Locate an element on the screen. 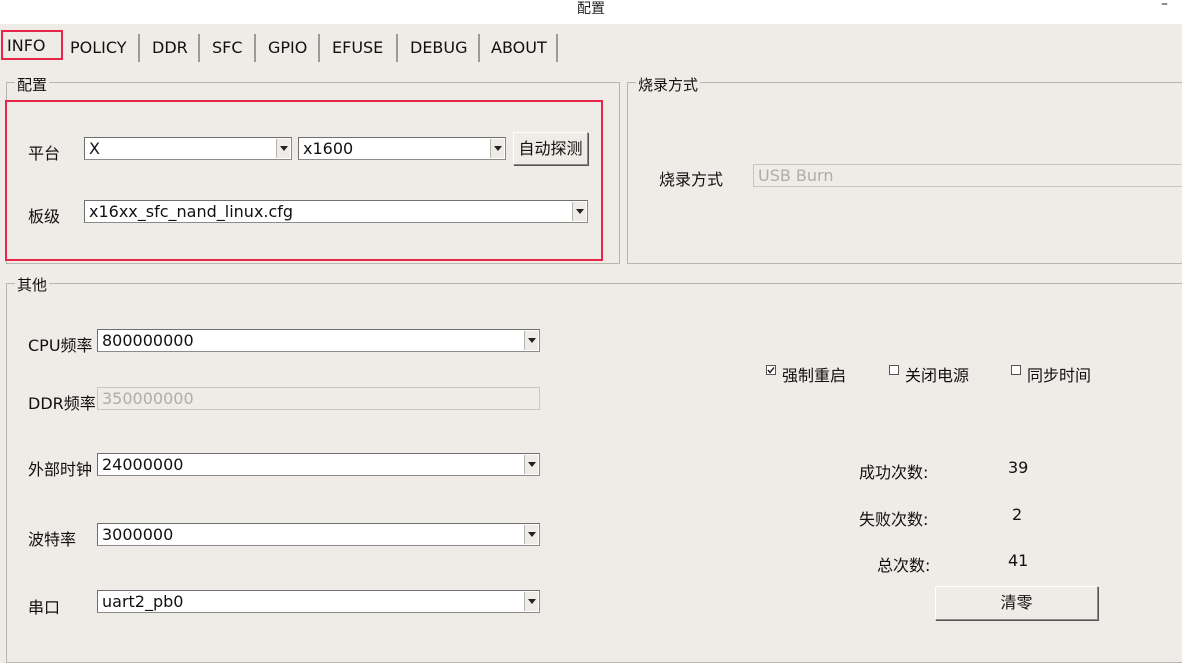 This screenshot has height=663, width=1182. baud-label: 波特率 is located at coordinates (52, 539).